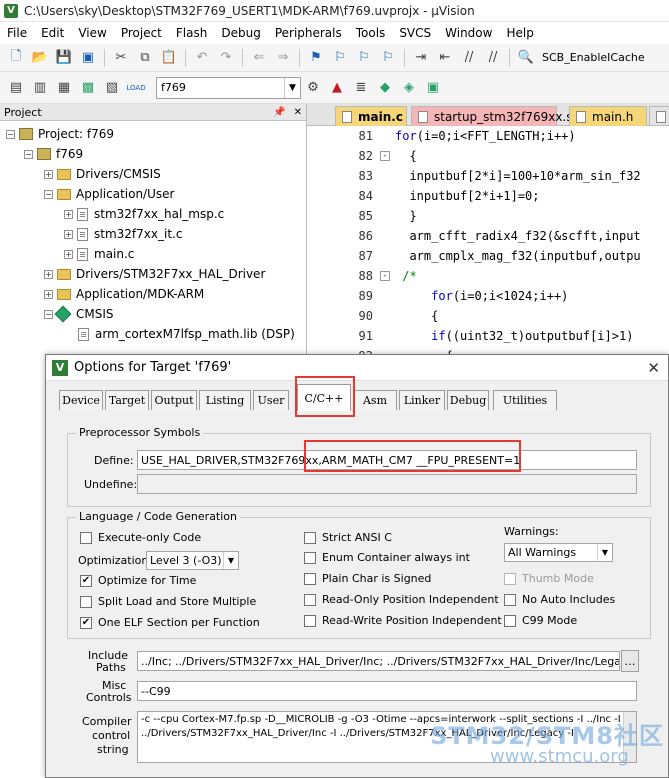 The image size is (669, 778). I want to click on stop-build-icon: ▧, so click(112, 88).